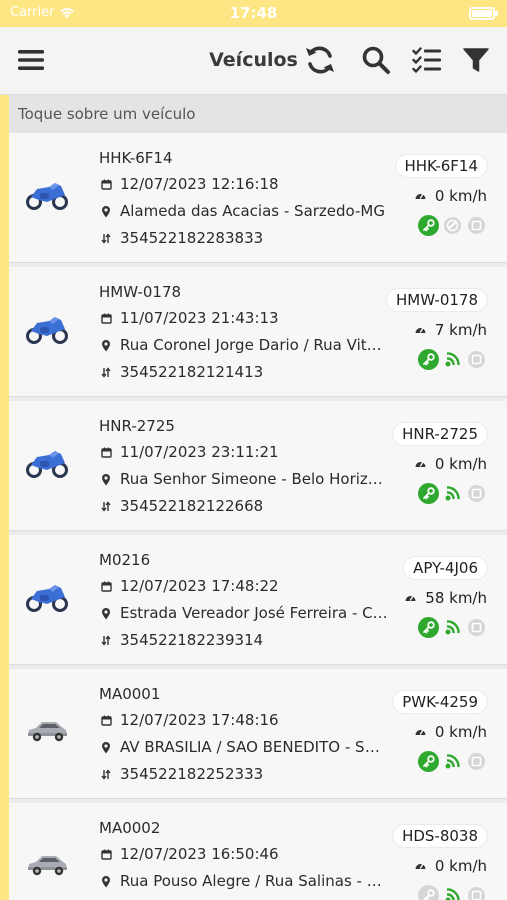 The height and width of the screenshot is (900, 507). I want to click on imei-row: 354522182239314, so click(181, 640).